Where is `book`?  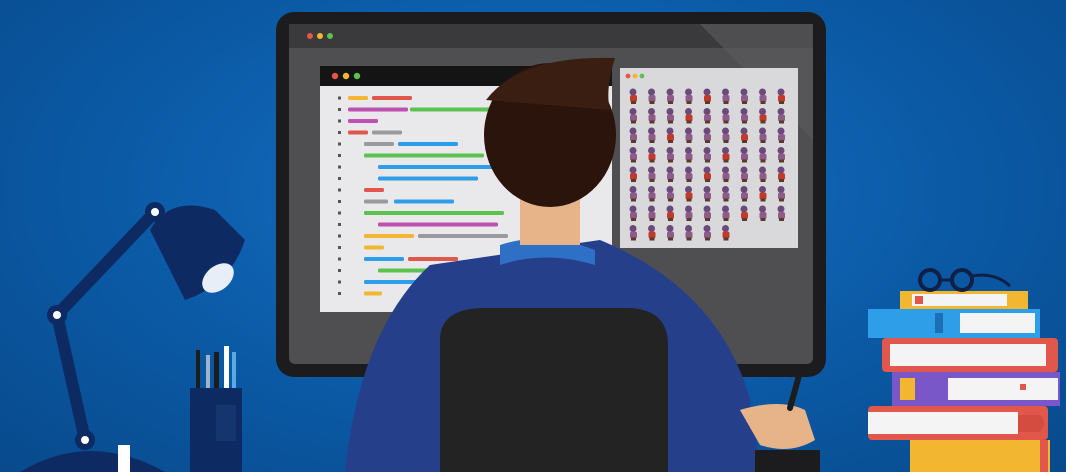
book is located at coordinates (980, 456).